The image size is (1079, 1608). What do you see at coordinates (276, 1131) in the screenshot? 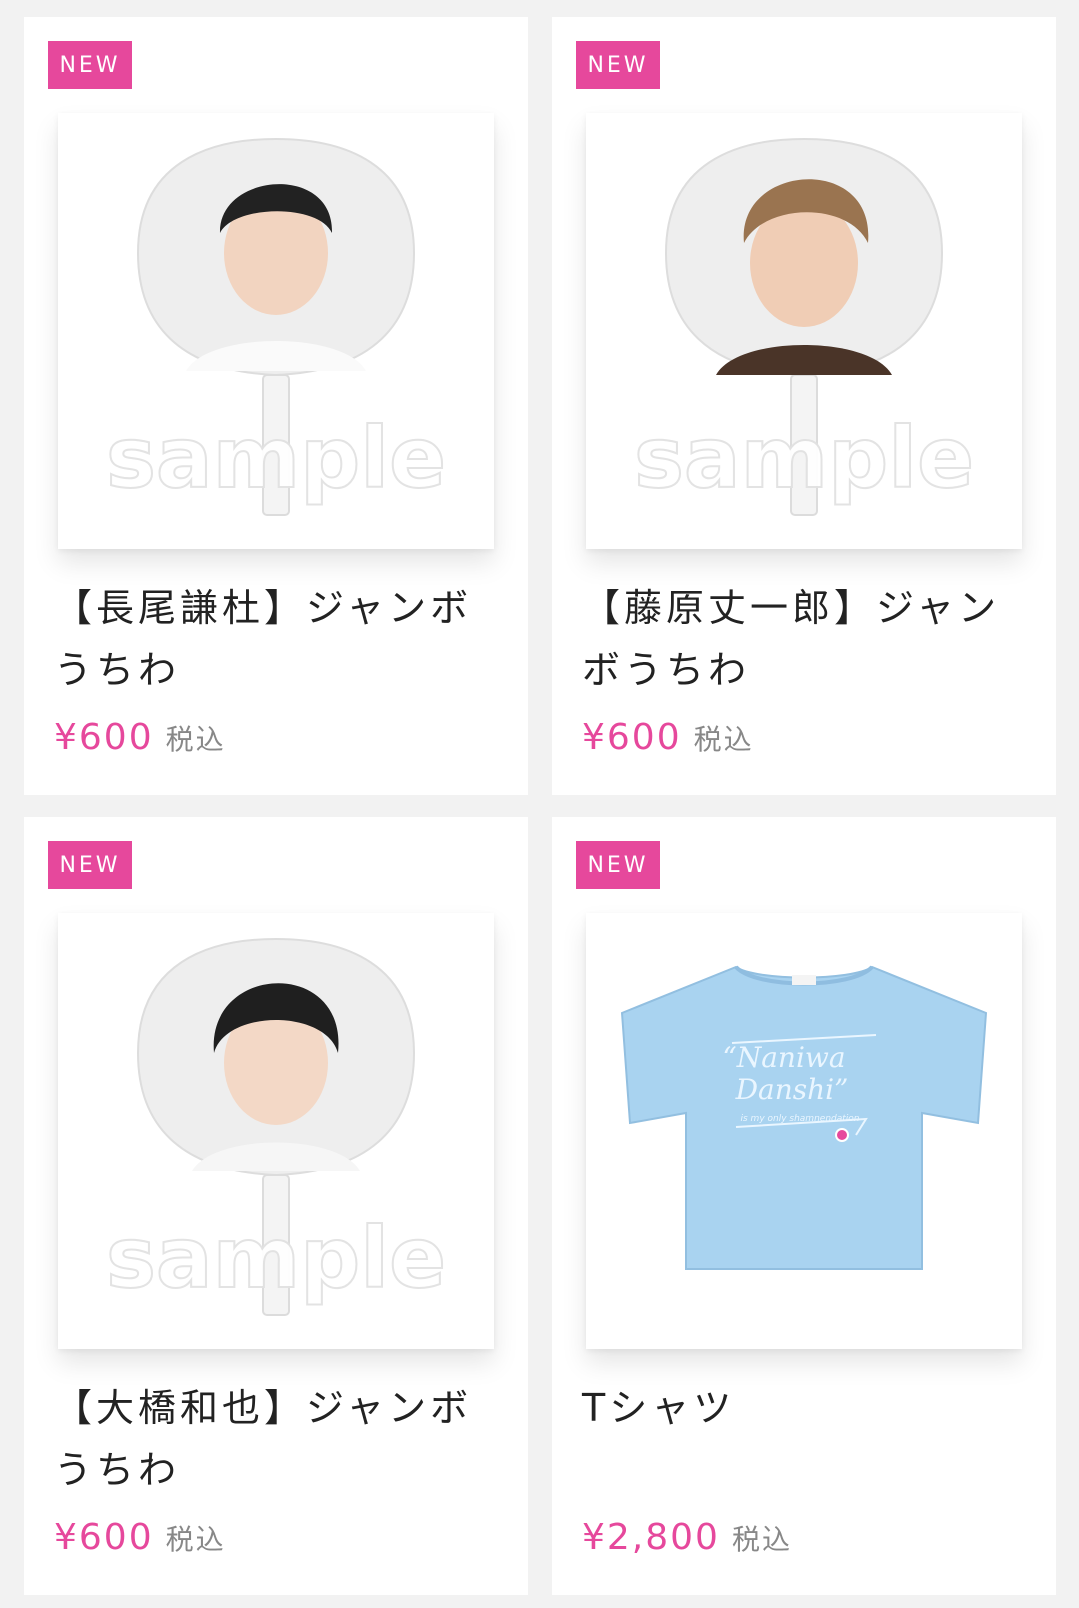
I see `product-image-uchiwa-ohashi: sample` at bounding box center [276, 1131].